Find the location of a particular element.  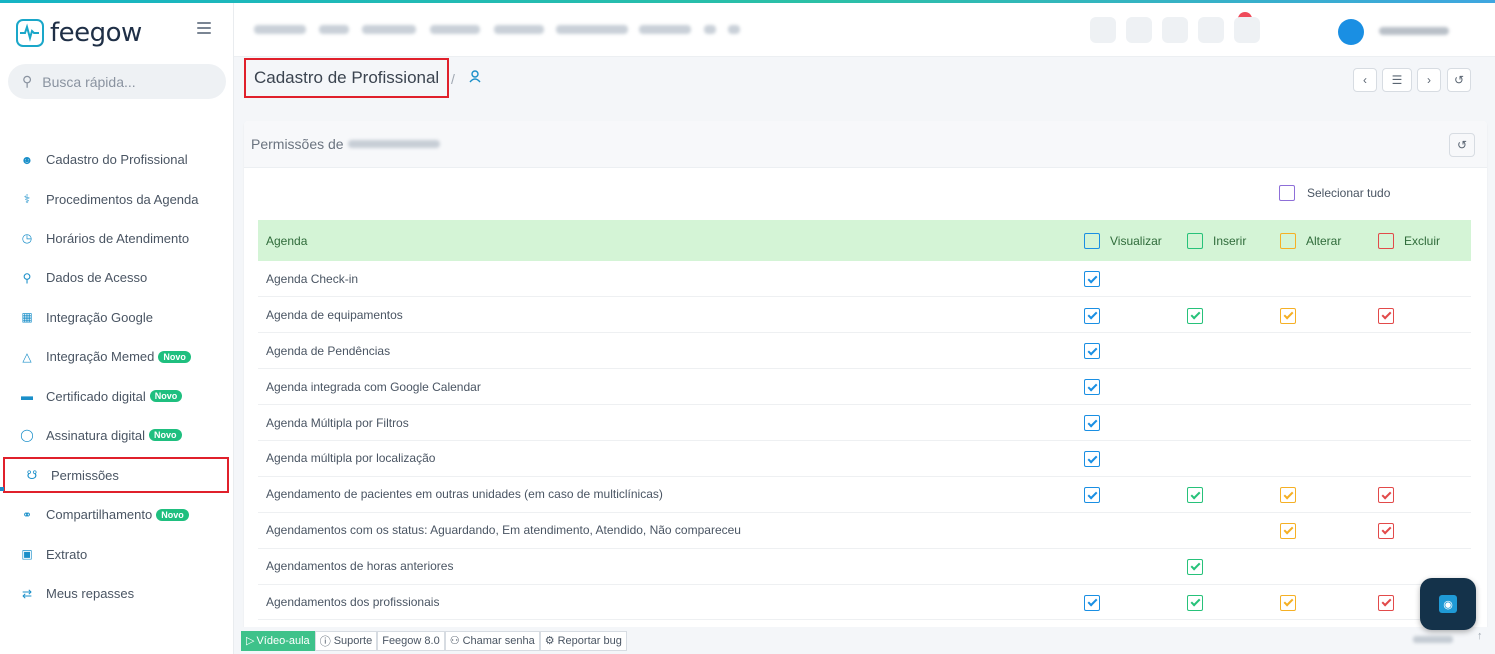

search-icon: ⚲ is located at coordinates (27, 81).